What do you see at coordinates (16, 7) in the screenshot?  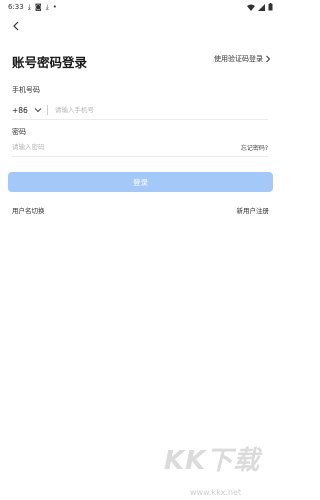 I see `status-time: 6:33` at bounding box center [16, 7].